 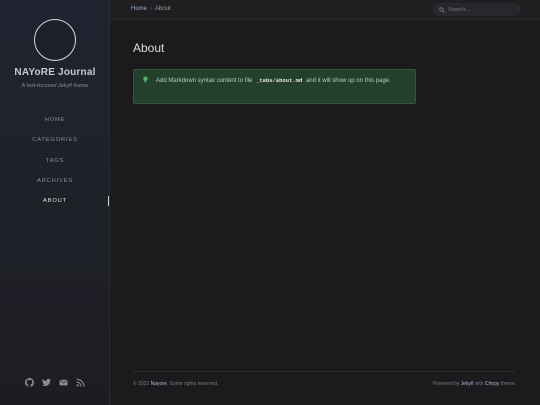 What do you see at coordinates (46, 382) in the screenshot?
I see `twitter-icon` at bounding box center [46, 382].